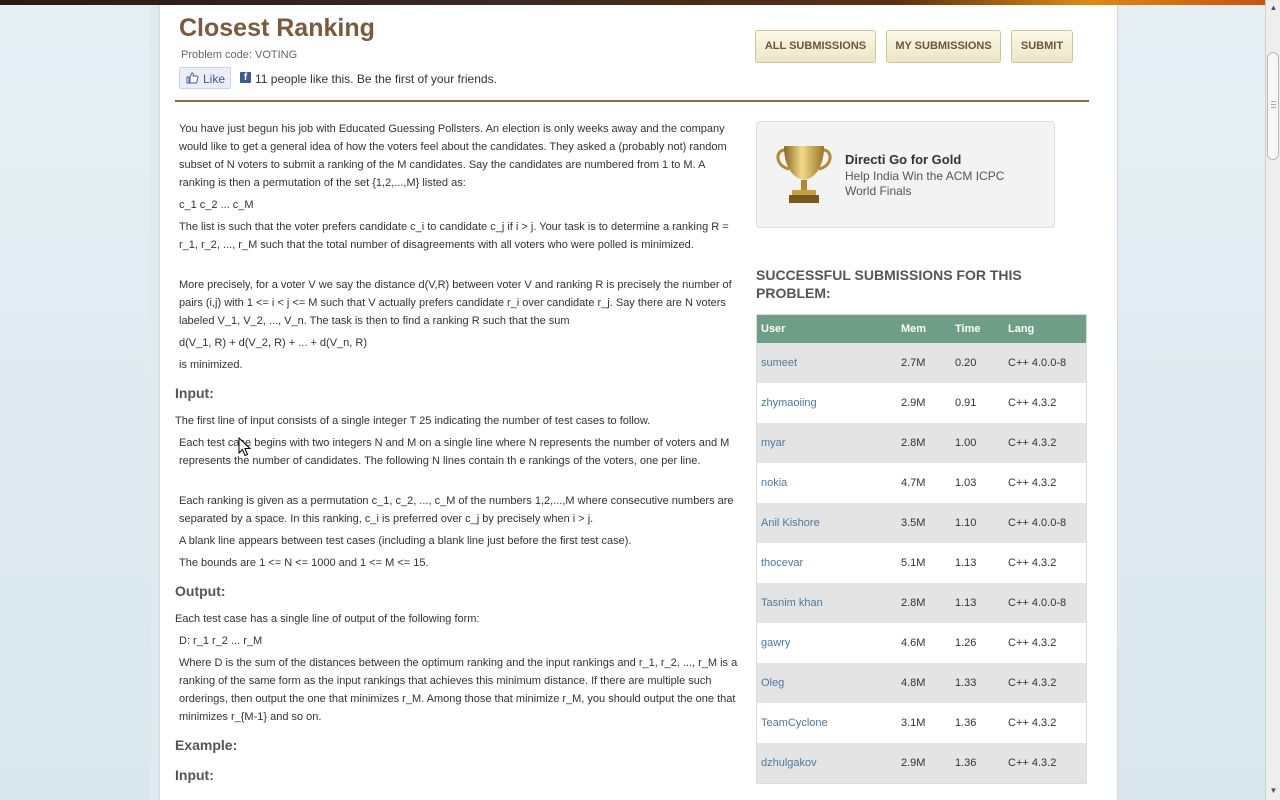  What do you see at coordinates (903, 159) in the screenshot?
I see `promo-title: Directi Go for Gold` at bounding box center [903, 159].